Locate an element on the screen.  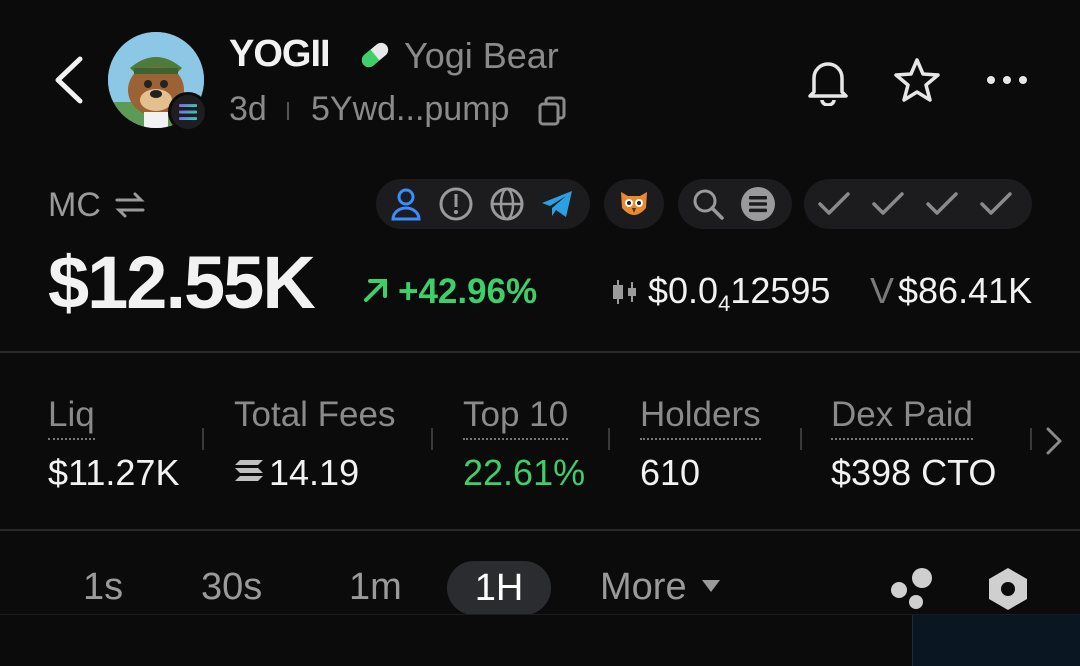
timeframe-30s: 30s is located at coordinates (231, 587).